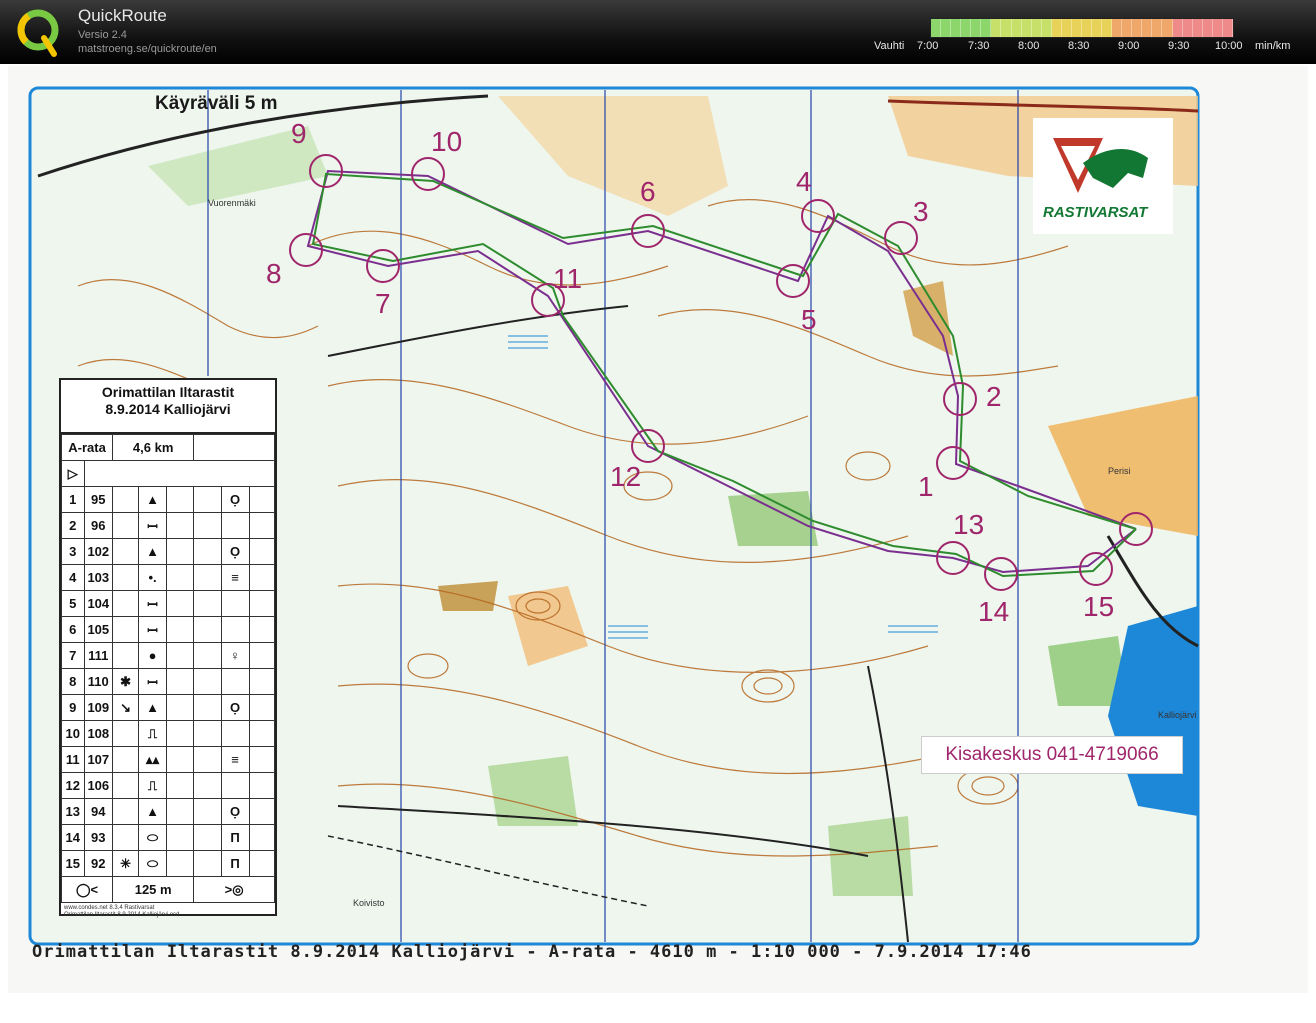 Image resolution: width=1316 pixels, height=1023 pixels. What do you see at coordinates (1177, 715) in the screenshot?
I see `place-name: Kalliojärvi` at bounding box center [1177, 715].